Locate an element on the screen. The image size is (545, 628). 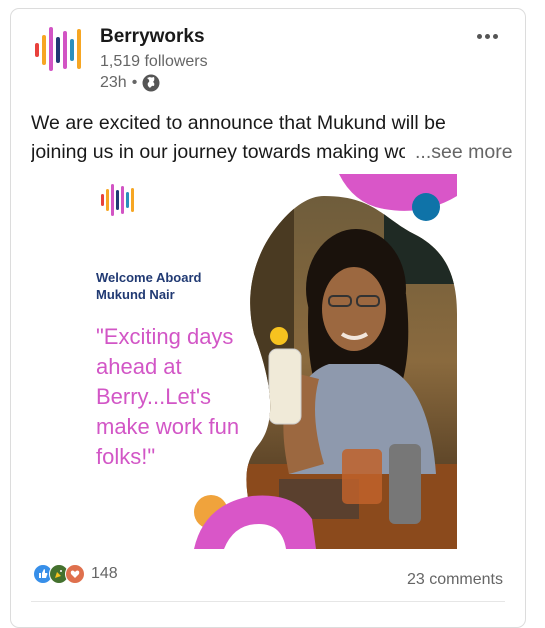
image-brand-logo is located at coordinates (117, 200).